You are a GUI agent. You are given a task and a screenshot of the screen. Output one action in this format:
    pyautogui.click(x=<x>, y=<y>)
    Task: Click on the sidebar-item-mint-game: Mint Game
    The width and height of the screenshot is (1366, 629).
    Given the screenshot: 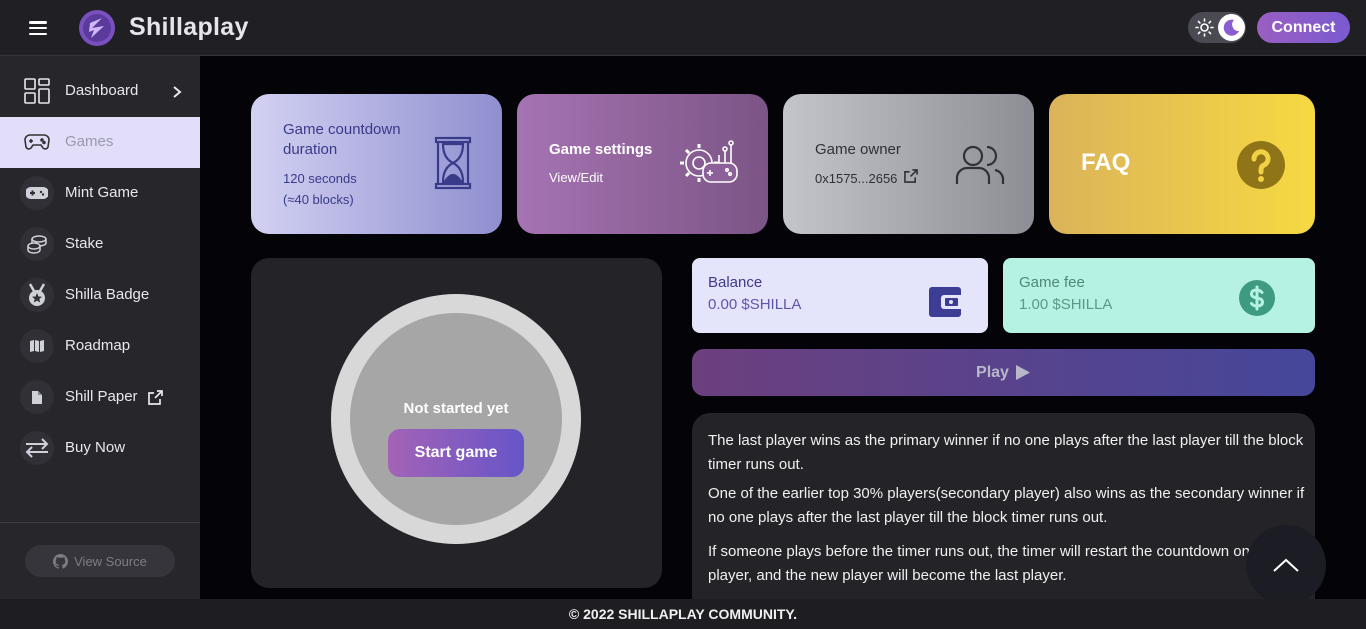 What is the action you would take?
    pyautogui.click(x=100, y=193)
    